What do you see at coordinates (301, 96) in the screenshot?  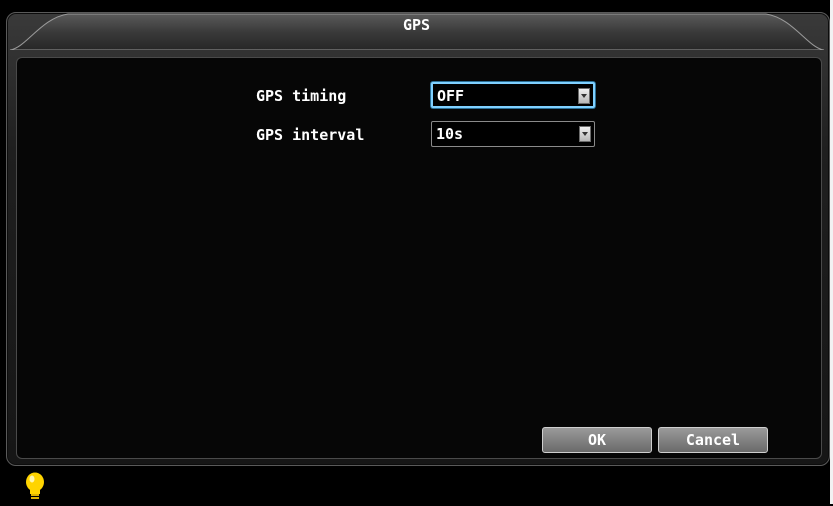 I see `gps-timing-label: GPS timing` at bounding box center [301, 96].